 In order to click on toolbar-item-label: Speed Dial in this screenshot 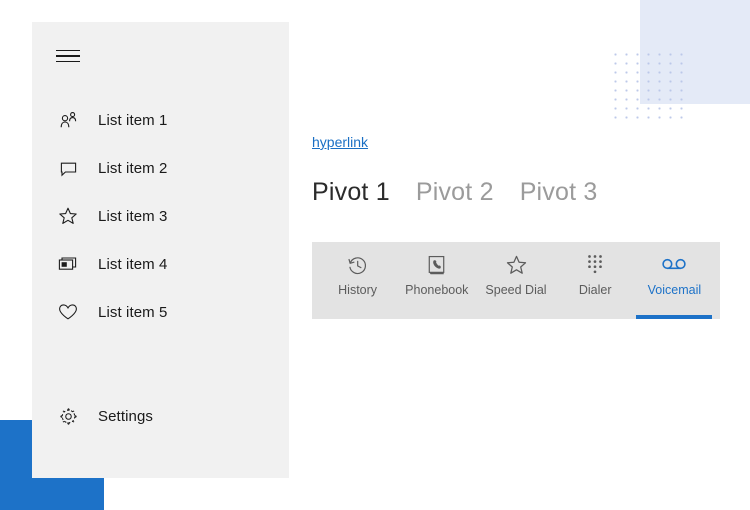, I will do `click(516, 290)`.